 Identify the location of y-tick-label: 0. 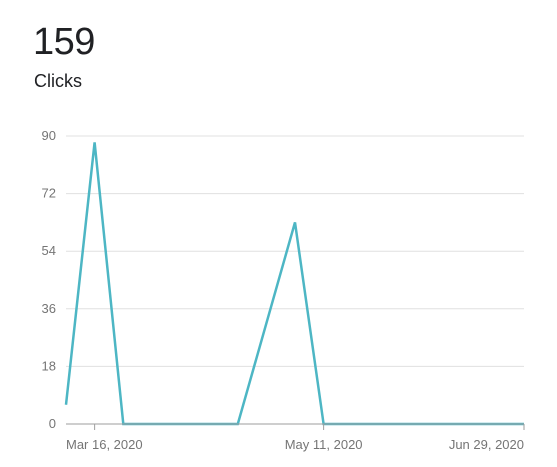
(52, 423).